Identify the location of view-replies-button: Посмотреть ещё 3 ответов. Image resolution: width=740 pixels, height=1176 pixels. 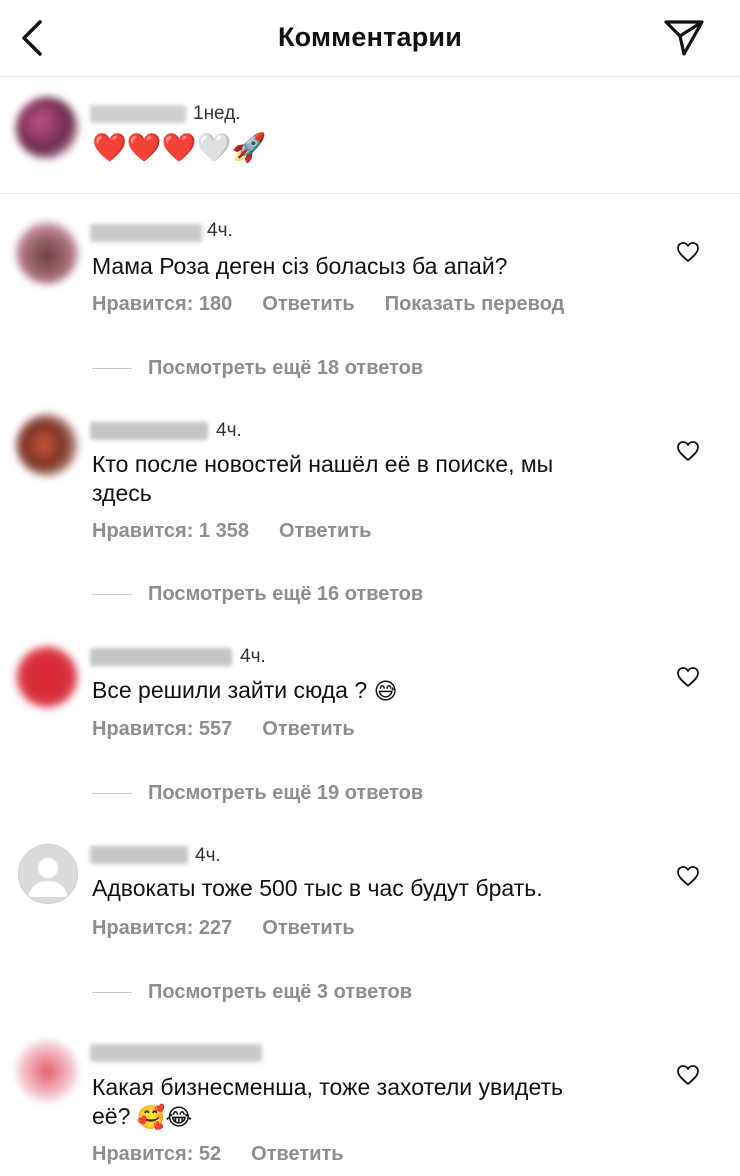
(252, 992).